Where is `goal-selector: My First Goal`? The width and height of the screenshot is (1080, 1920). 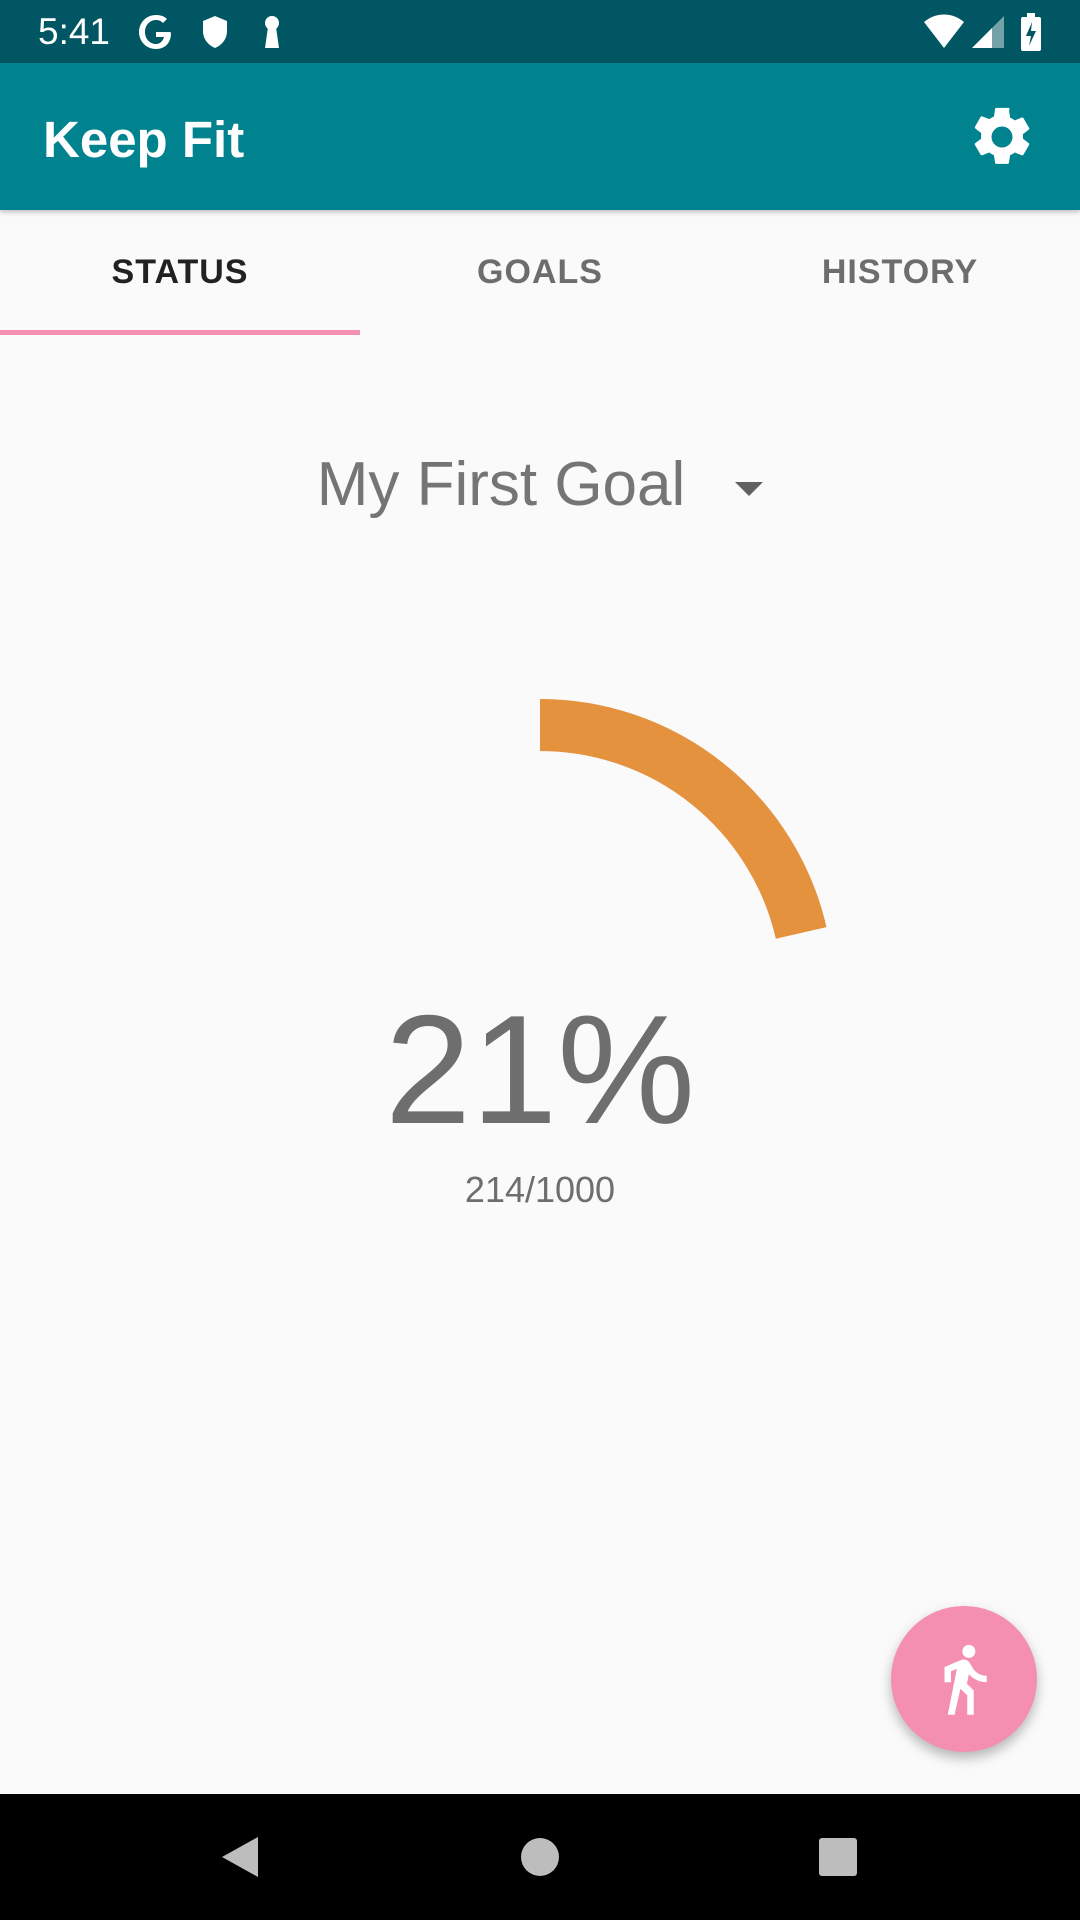
goal-selector: My First Goal is located at coordinates (540, 485).